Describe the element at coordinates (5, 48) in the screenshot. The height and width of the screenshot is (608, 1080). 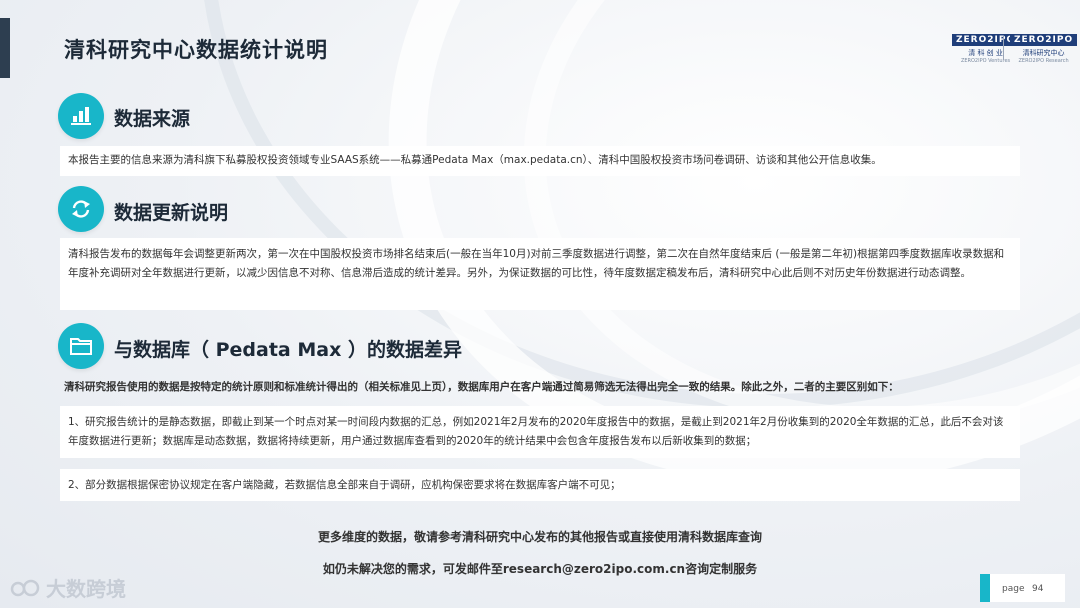
I see `left-accent-bar` at that location.